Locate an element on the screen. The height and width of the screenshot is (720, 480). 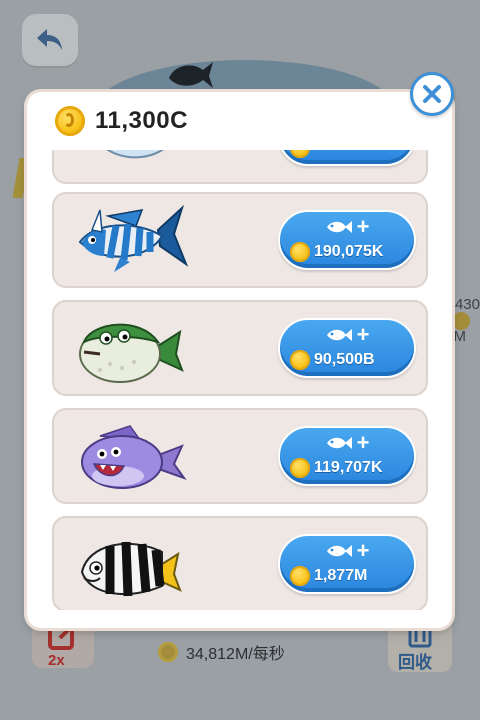
list-item: + 119,707K is located at coordinates (240, 456).